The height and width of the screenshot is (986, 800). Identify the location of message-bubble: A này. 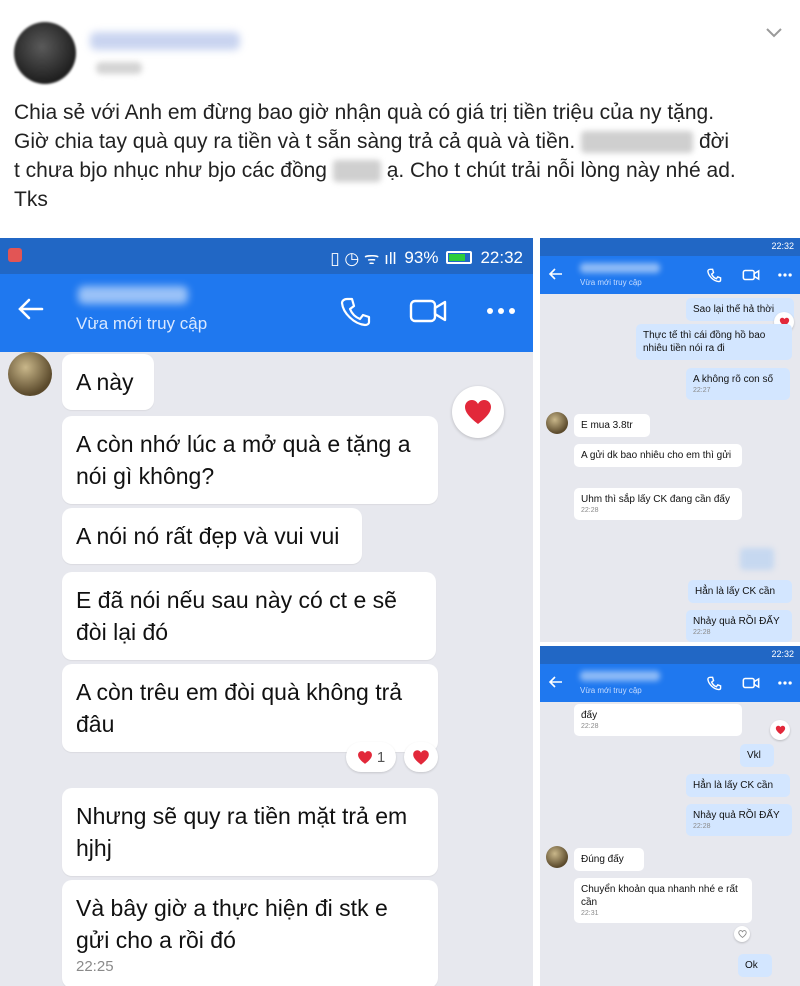
(108, 382).